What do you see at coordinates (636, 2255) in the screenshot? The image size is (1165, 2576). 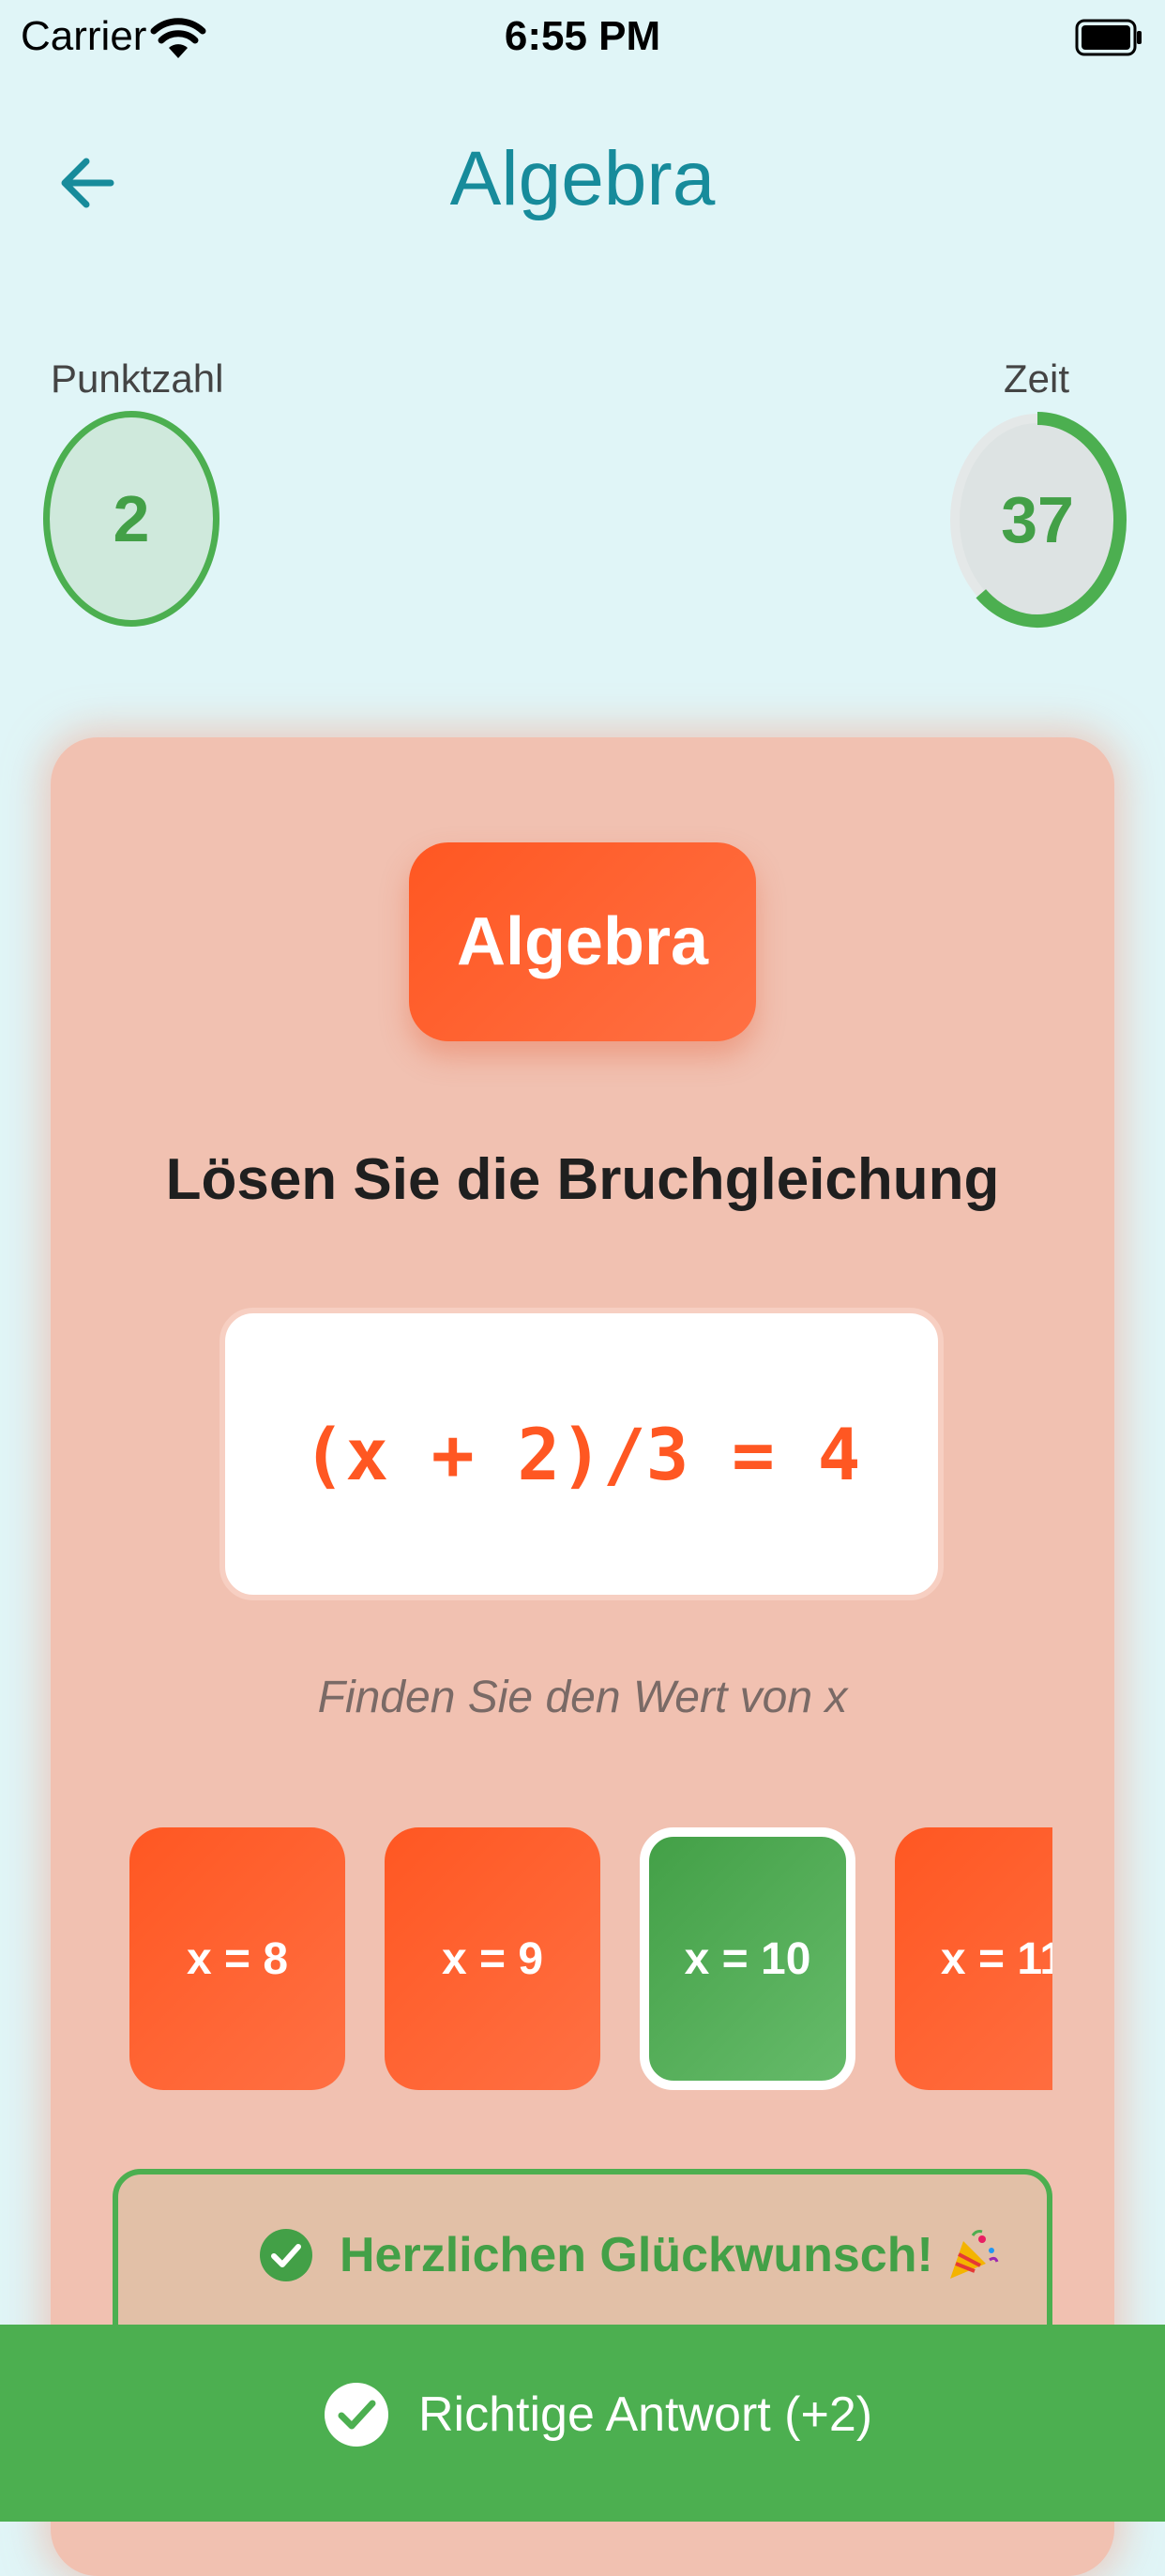 I see `feedback-text: Herzlichen Glückwunsch!` at bounding box center [636, 2255].